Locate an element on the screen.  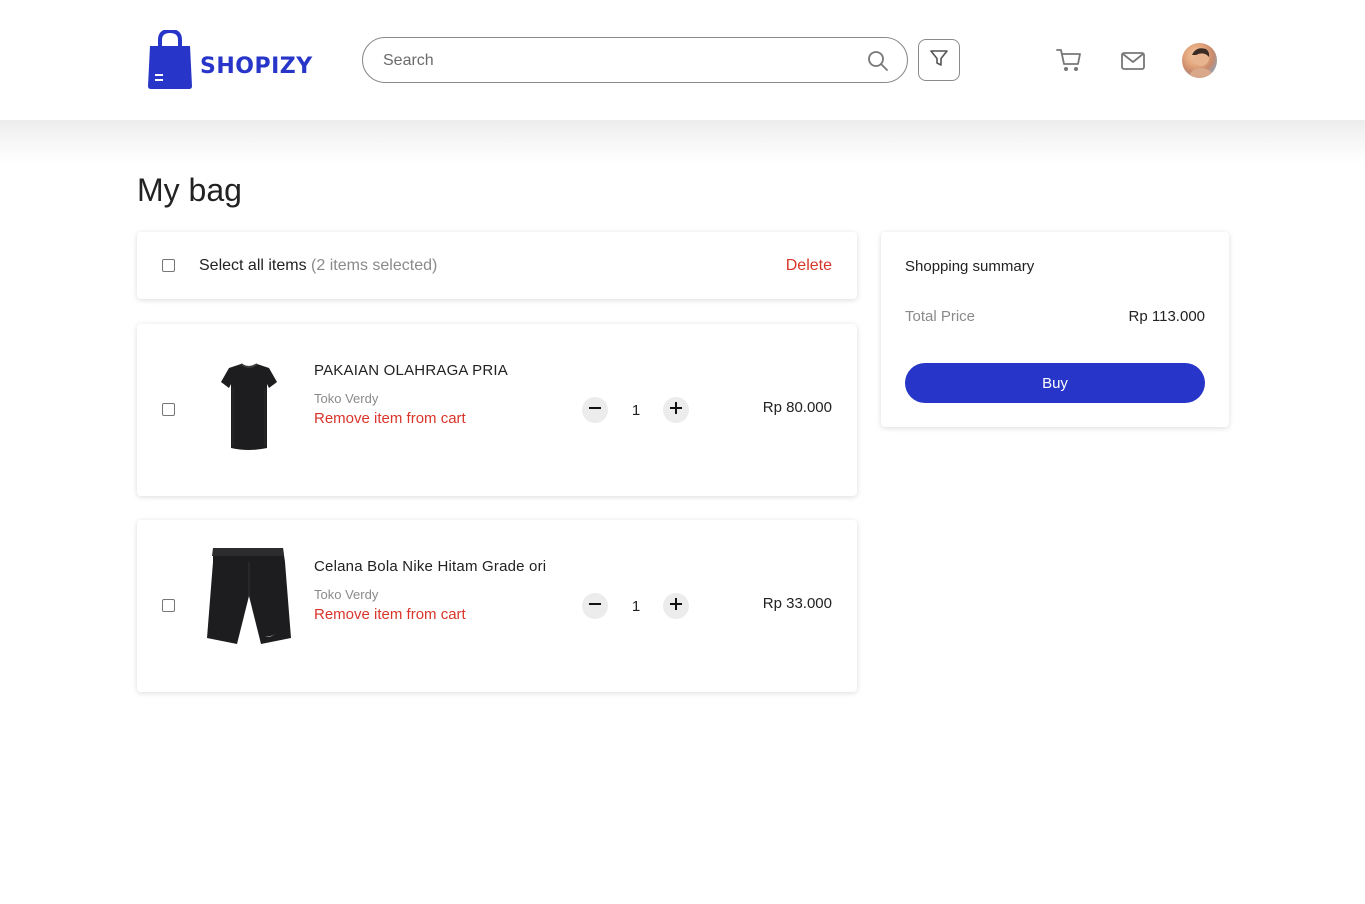
product-name: PAKAIAN OLAHRAGA PRIA is located at coordinates (411, 370).